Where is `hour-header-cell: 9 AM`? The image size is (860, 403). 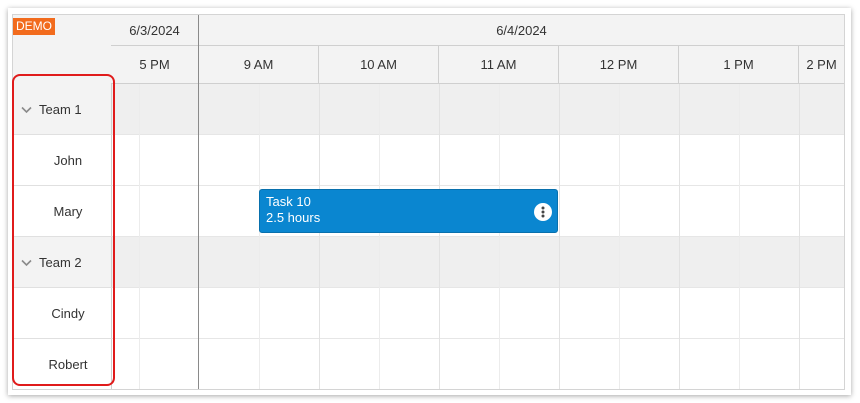 hour-header-cell: 9 AM is located at coordinates (259, 65).